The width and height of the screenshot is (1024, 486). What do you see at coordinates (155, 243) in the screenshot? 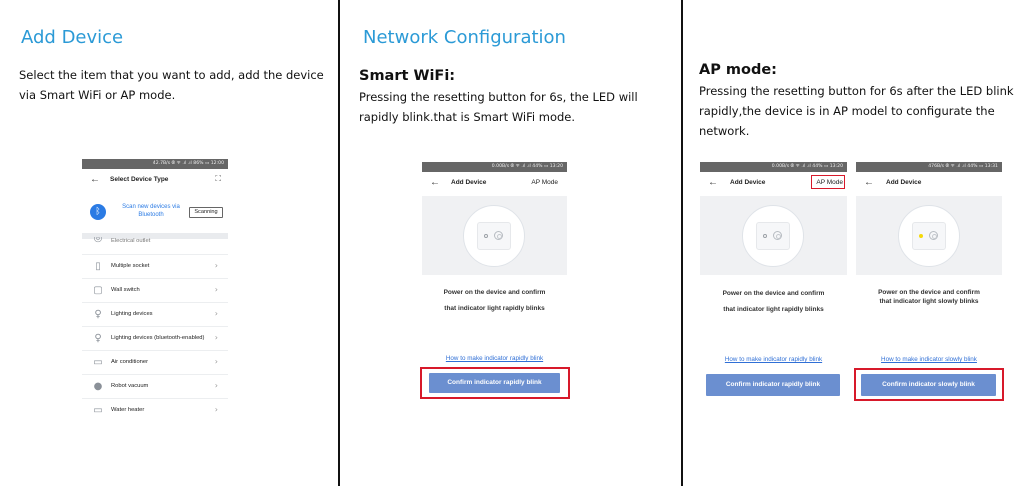
I see `list-item: ◎ Electrical outlet` at bounding box center [155, 243].